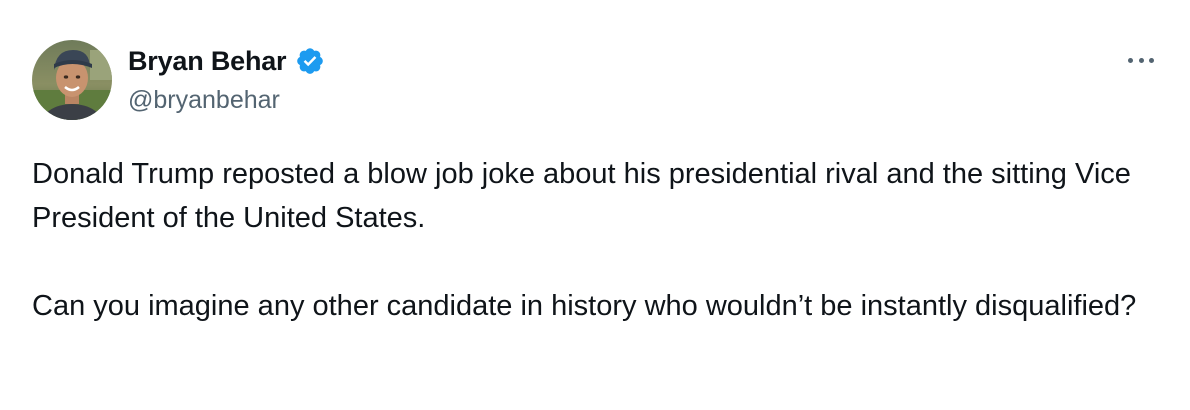 This screenshot has width=1190, height=410. Describe the element at coordinates (310, 61) in the screenshot. I see `verified-badge-icon` at that location.